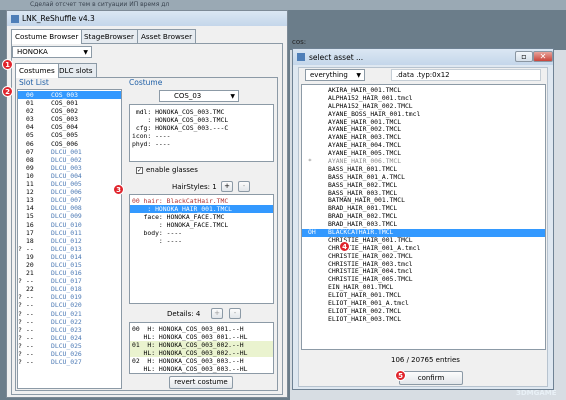 Image resolution: width=566 pixels, height=400 pixels. I want to click on slot-row: 14 DLCU_008, so click(69, 208).